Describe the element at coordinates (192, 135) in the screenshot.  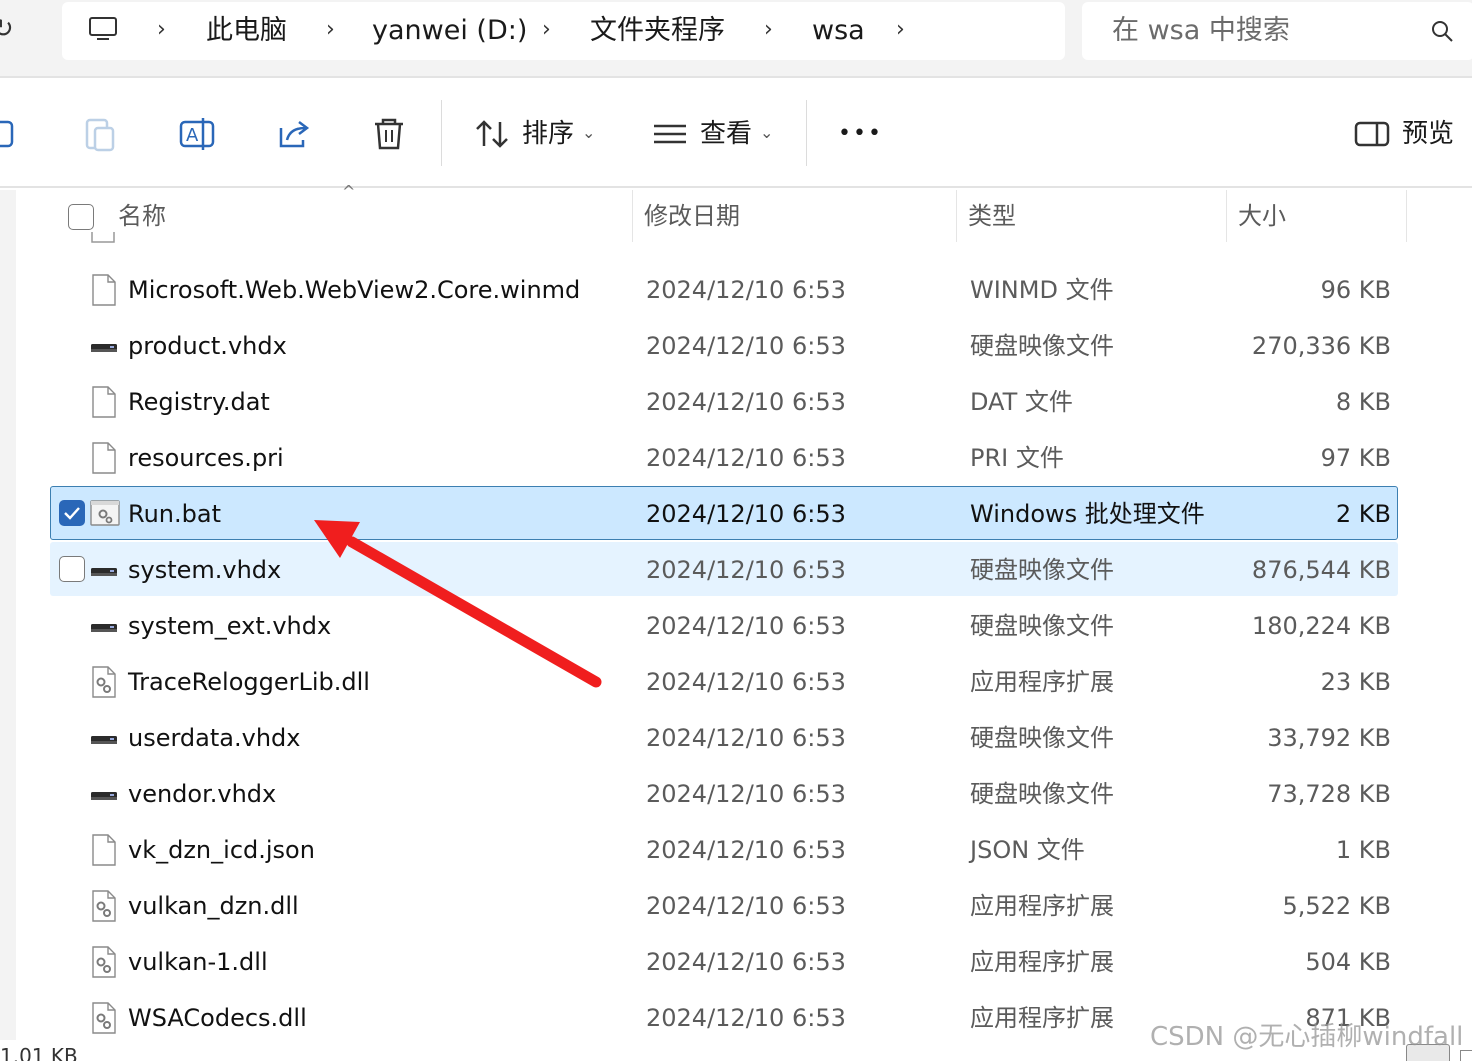
I see `svg-text: A` at that location.